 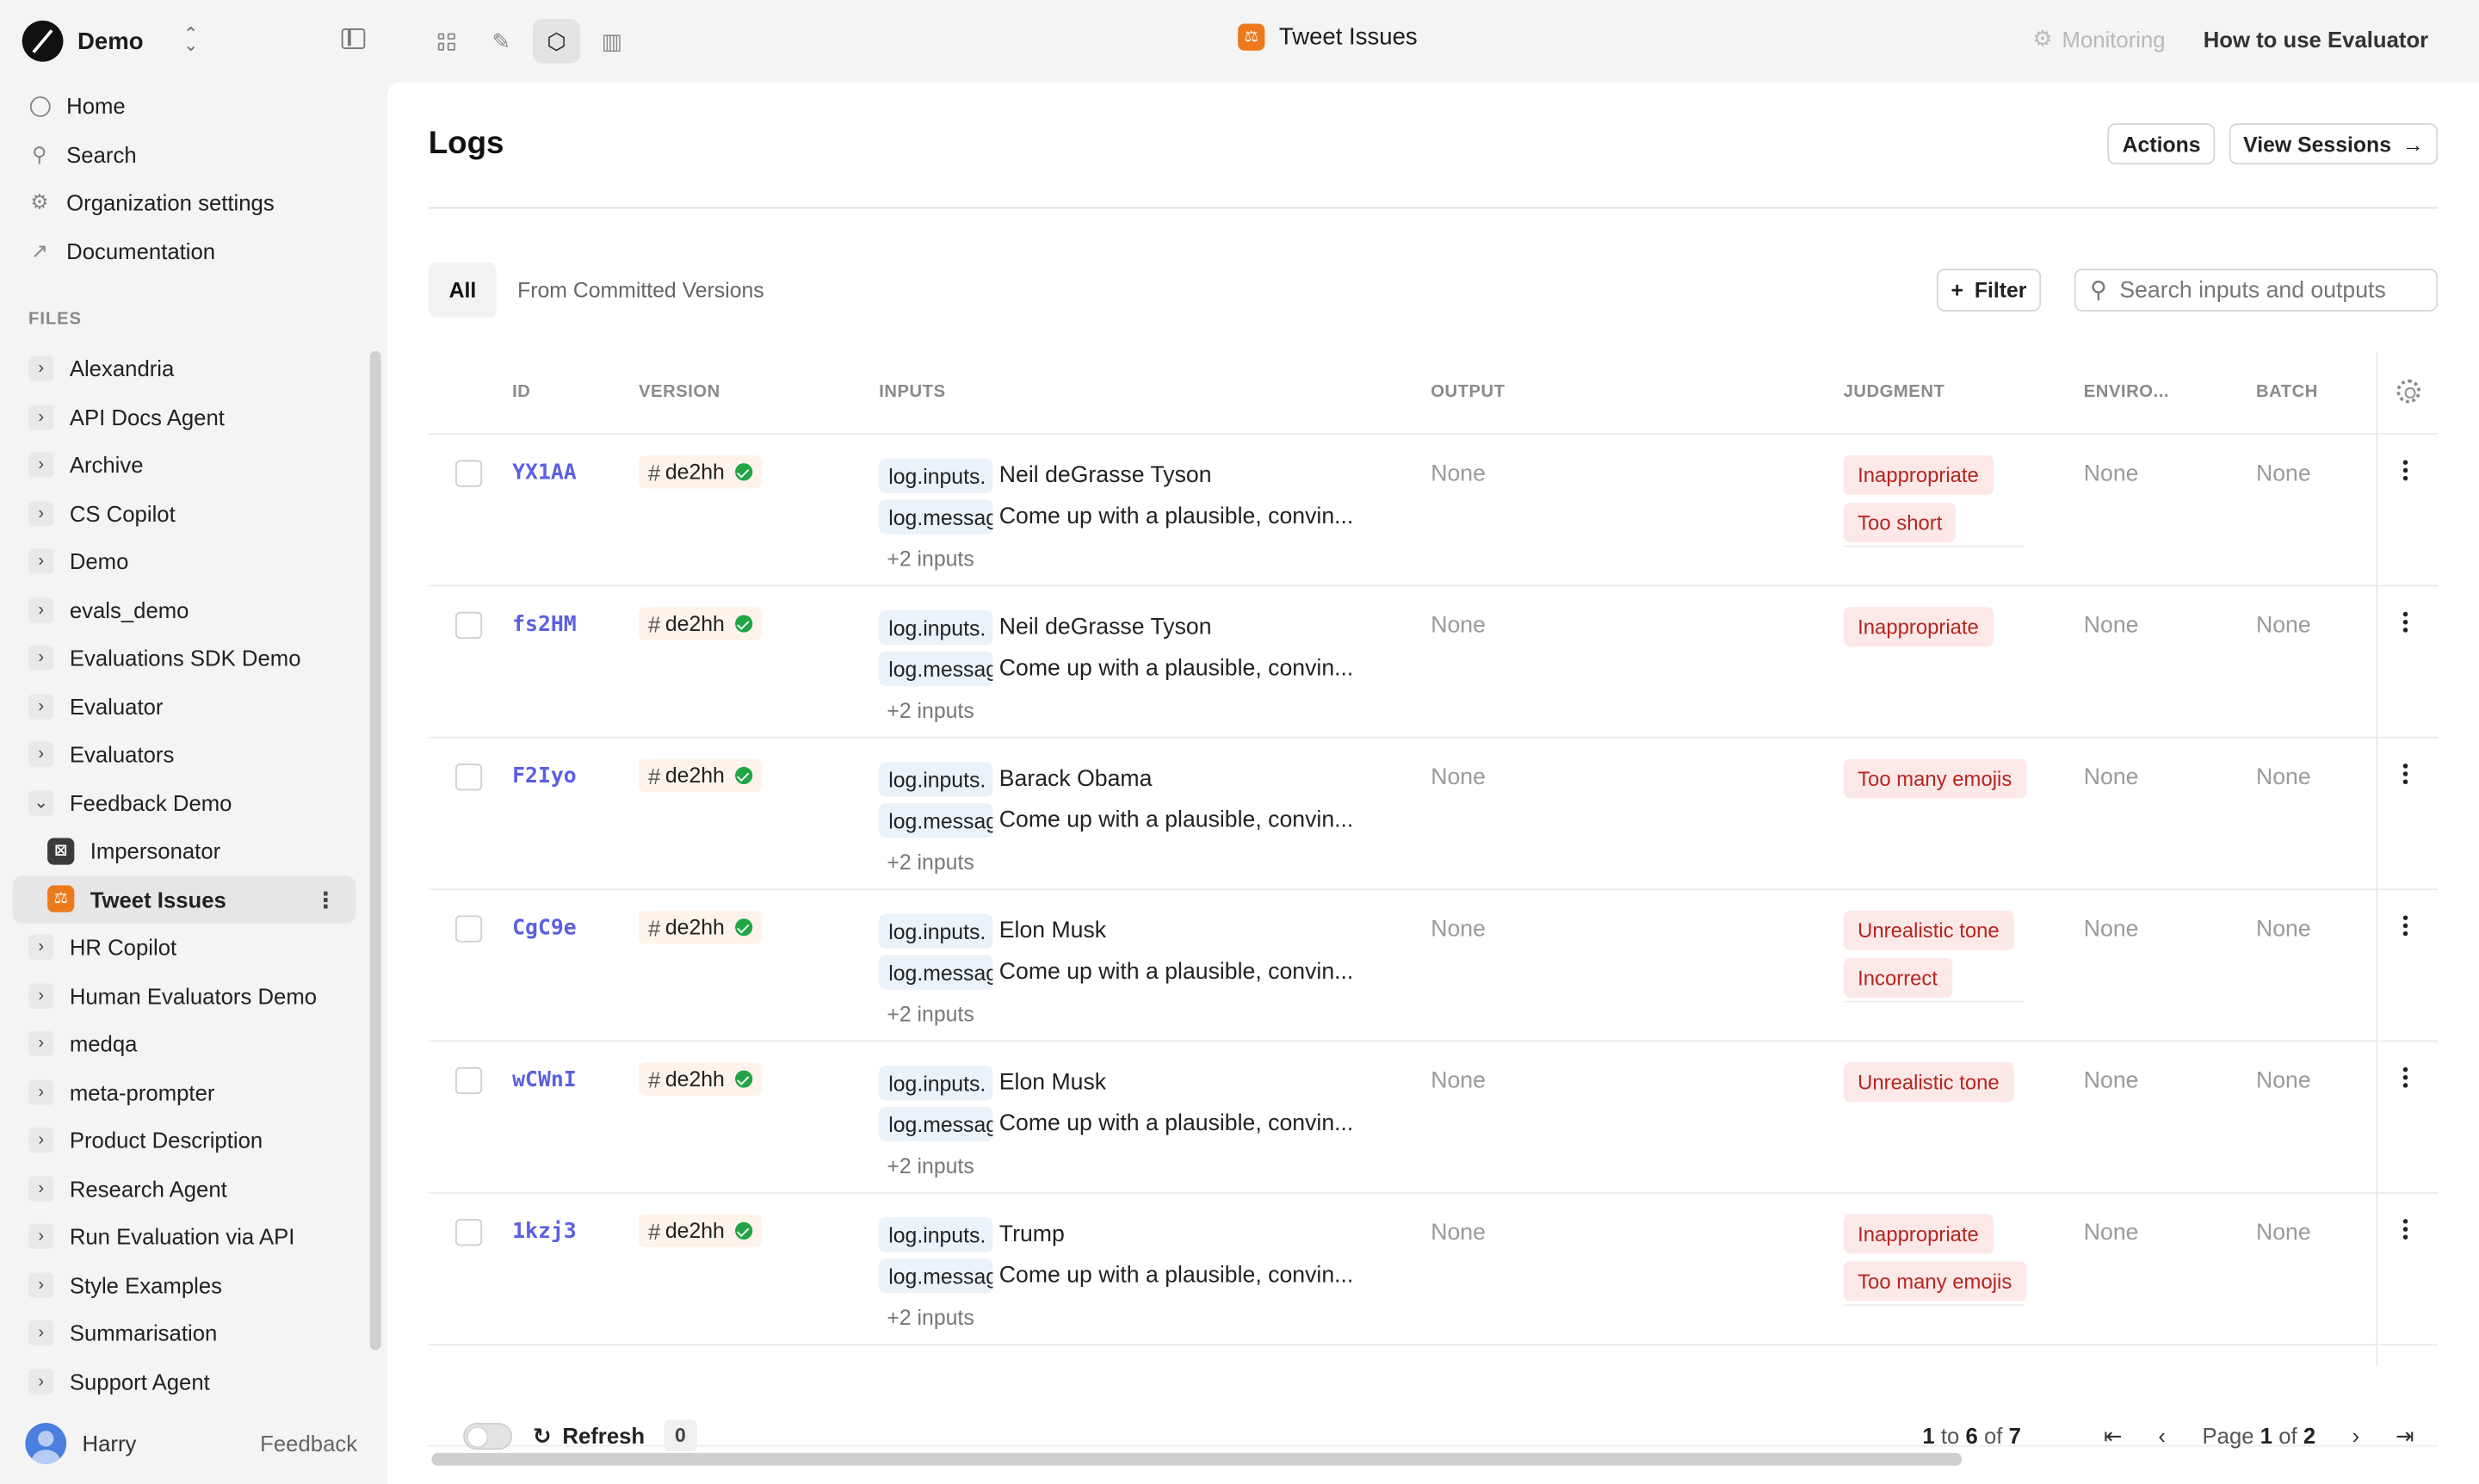 I want to click on chevron-down-icon: ⌄, so click(x=41, y=802).